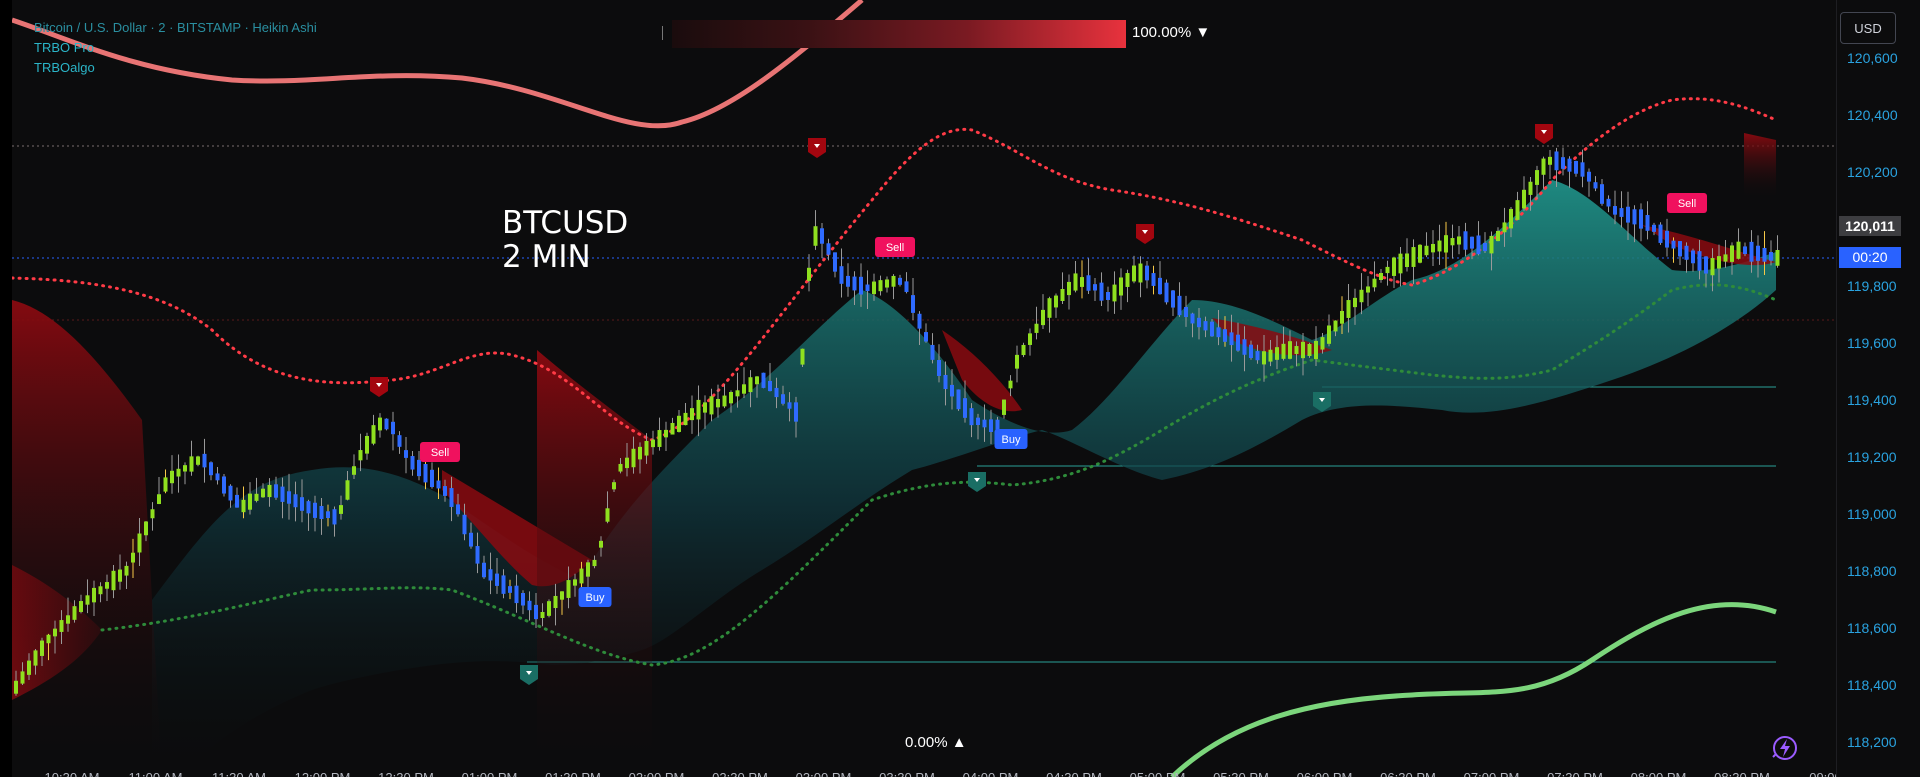 This screenshot has height=777, width=1920. I want to click on gauge-top-value: 100.00% ▼, so click(1171, 32).